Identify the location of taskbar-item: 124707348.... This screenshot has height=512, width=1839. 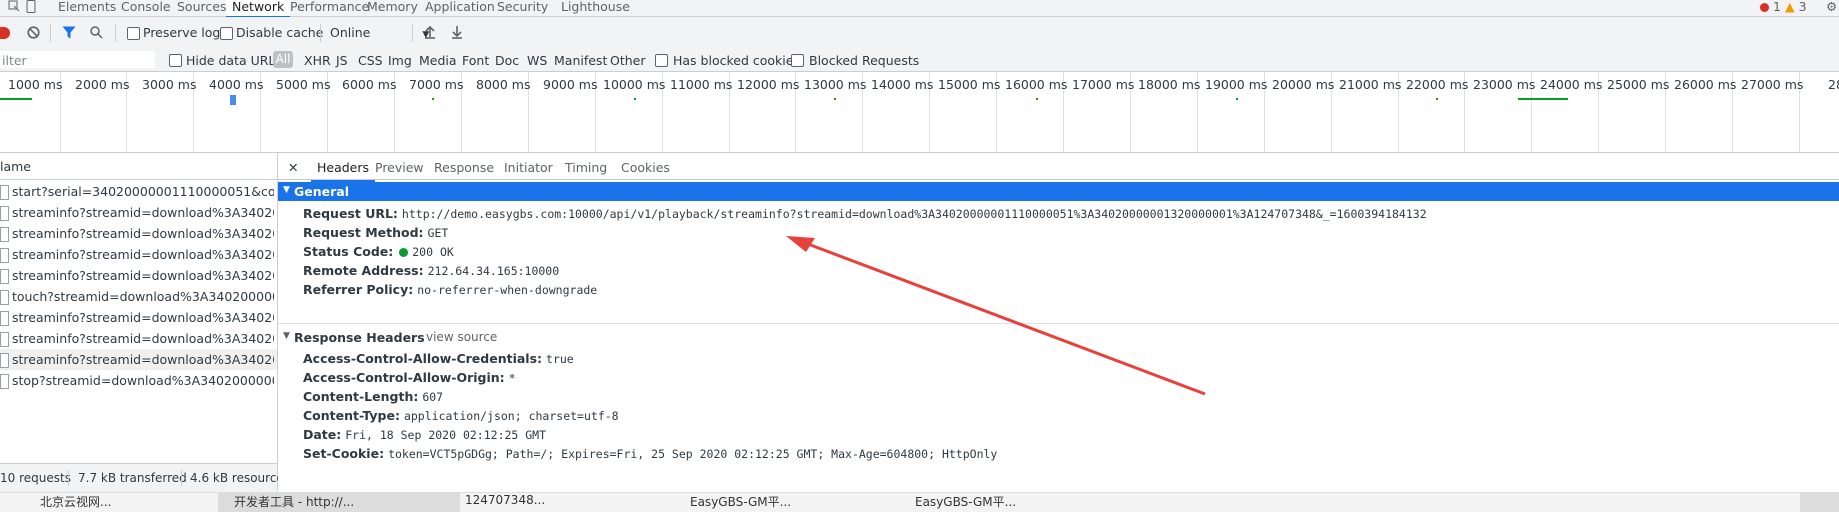
(565, 502).